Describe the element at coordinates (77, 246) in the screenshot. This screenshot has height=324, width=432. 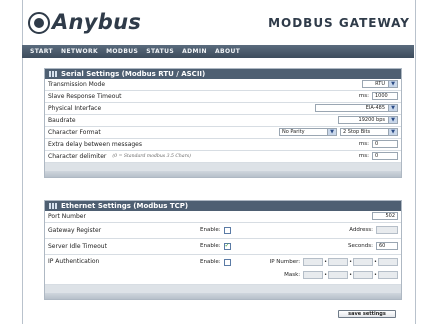
I see `server-idle-label: Server Idle Timeout` at that location.